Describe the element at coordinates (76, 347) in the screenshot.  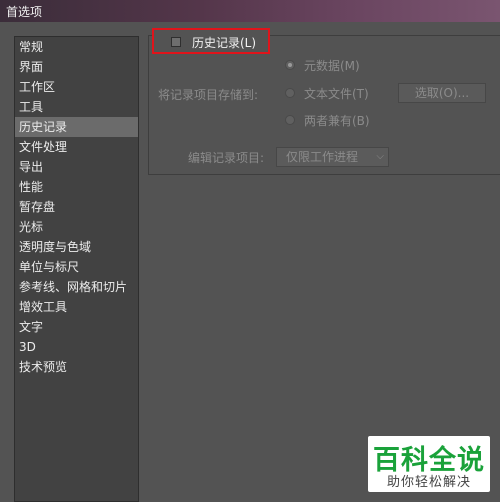
I see `sidebar-item-3d: 3D` at that location.